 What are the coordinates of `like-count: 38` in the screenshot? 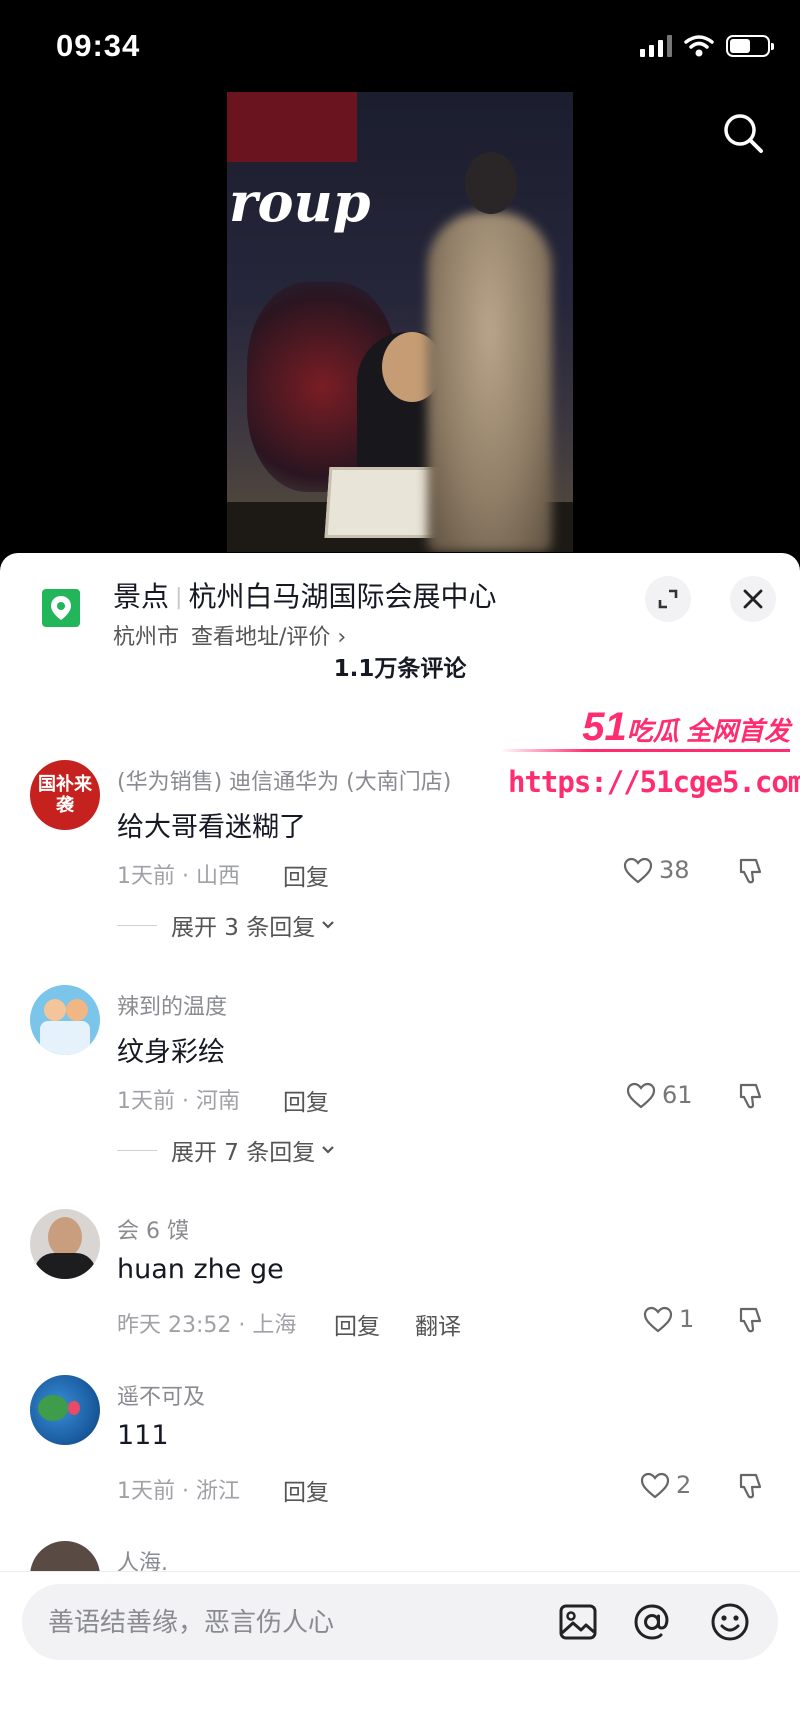 It's located at (674, 870).